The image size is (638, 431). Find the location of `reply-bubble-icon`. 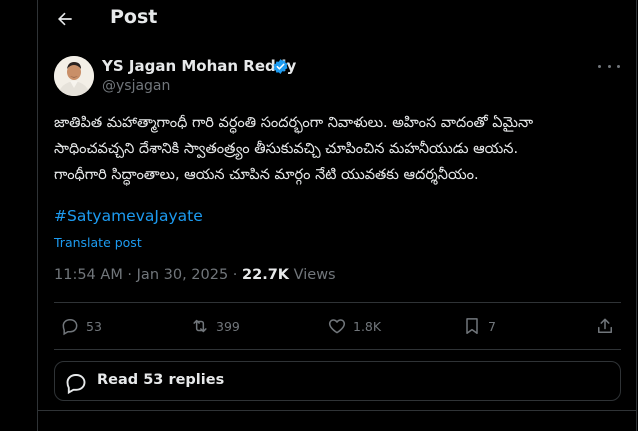

reply-bubble-icon is located at coordinates (76, 384).